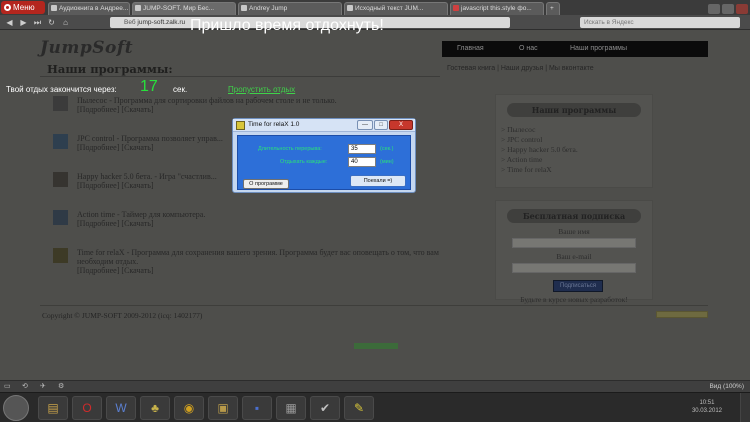 Image resolution: width=750 pixels, height=422 pixels. Describe the element at coordinates (470, 49) in the screenshot. I see `nav-link-home: Главная` at that location.